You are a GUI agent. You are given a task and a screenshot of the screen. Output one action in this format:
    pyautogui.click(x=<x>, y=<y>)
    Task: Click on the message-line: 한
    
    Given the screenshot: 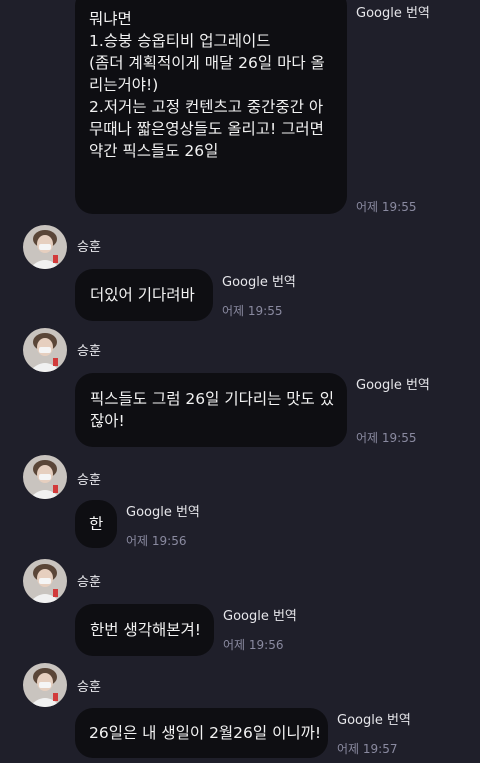 What is the action you would take?
    pyautogui.click(x=96, y=524)
    